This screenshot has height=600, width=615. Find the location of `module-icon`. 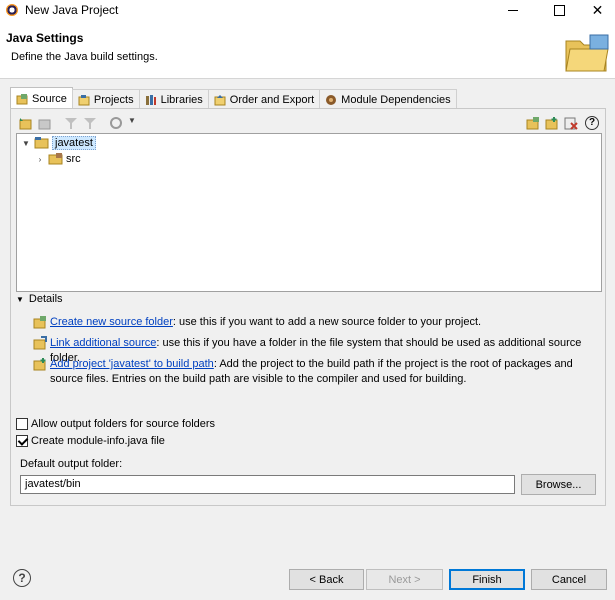

module-icon is located at coordinates (331, 99).